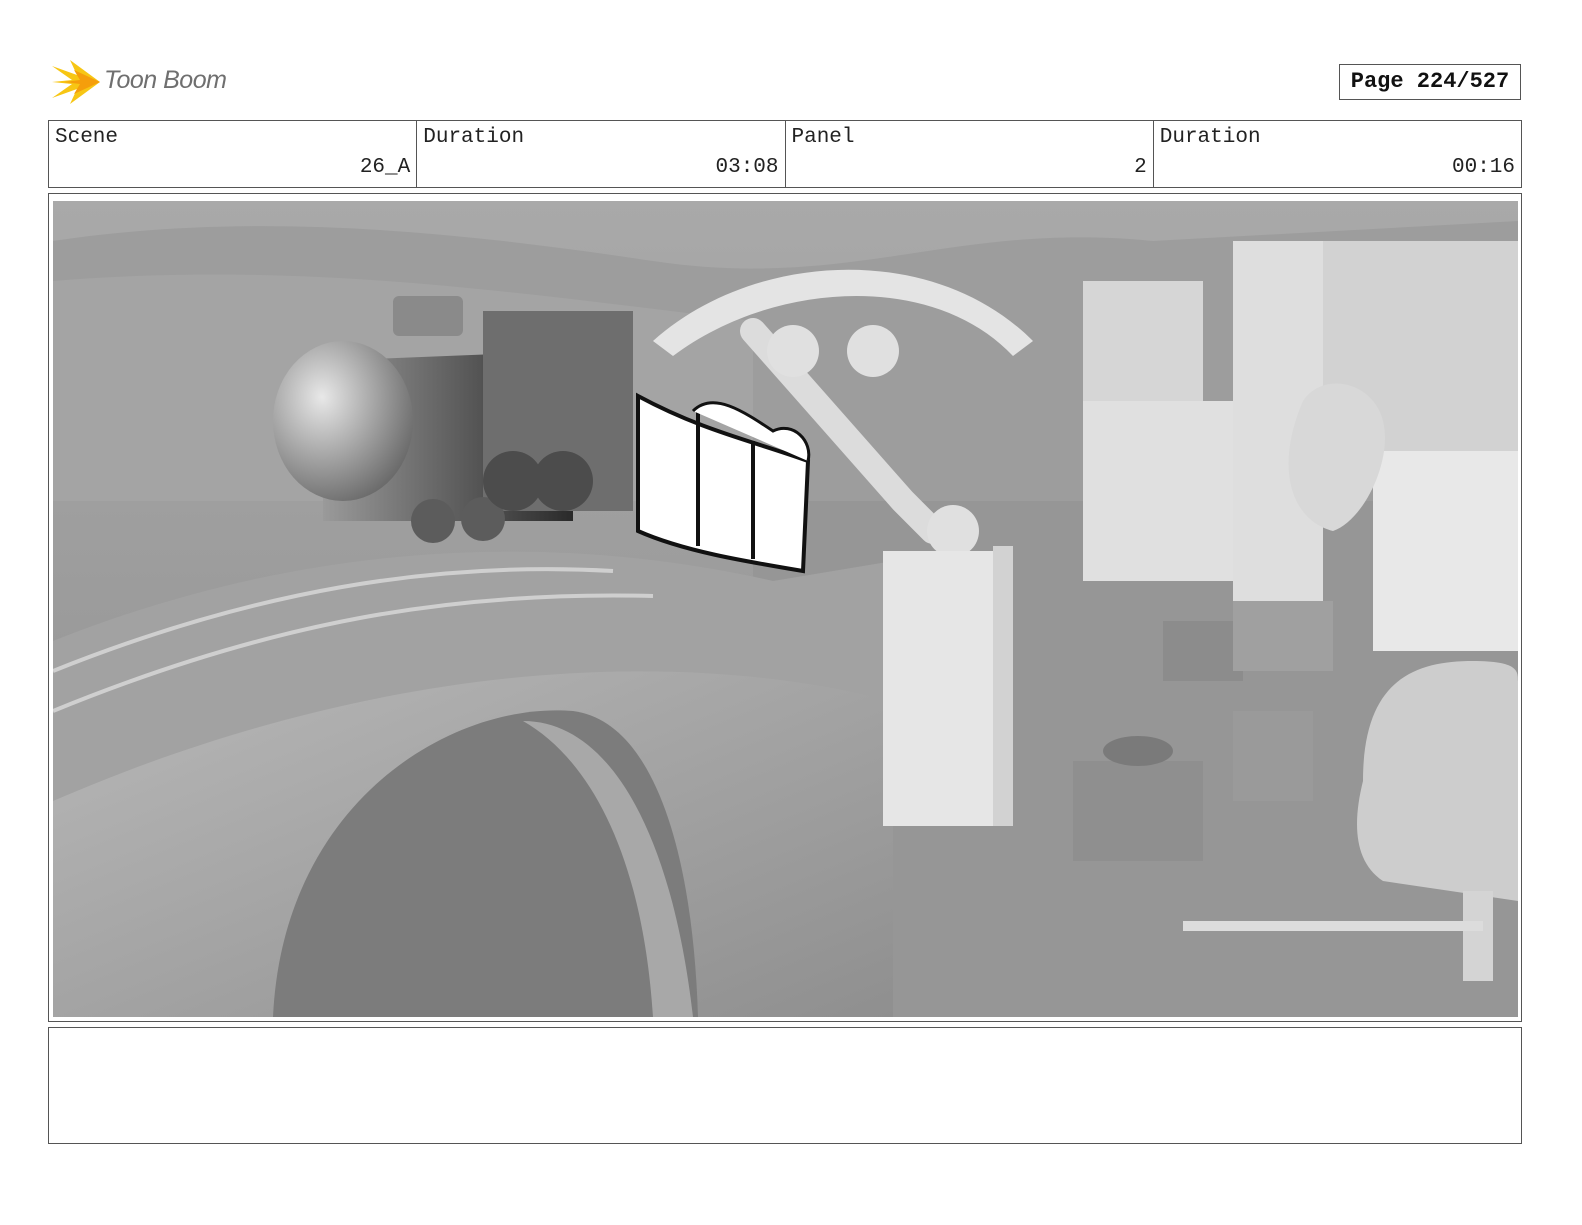  Describe the element at coordinates (1210, 137) in the screenshot. I see `panel-duration-label: Duration` at that location.